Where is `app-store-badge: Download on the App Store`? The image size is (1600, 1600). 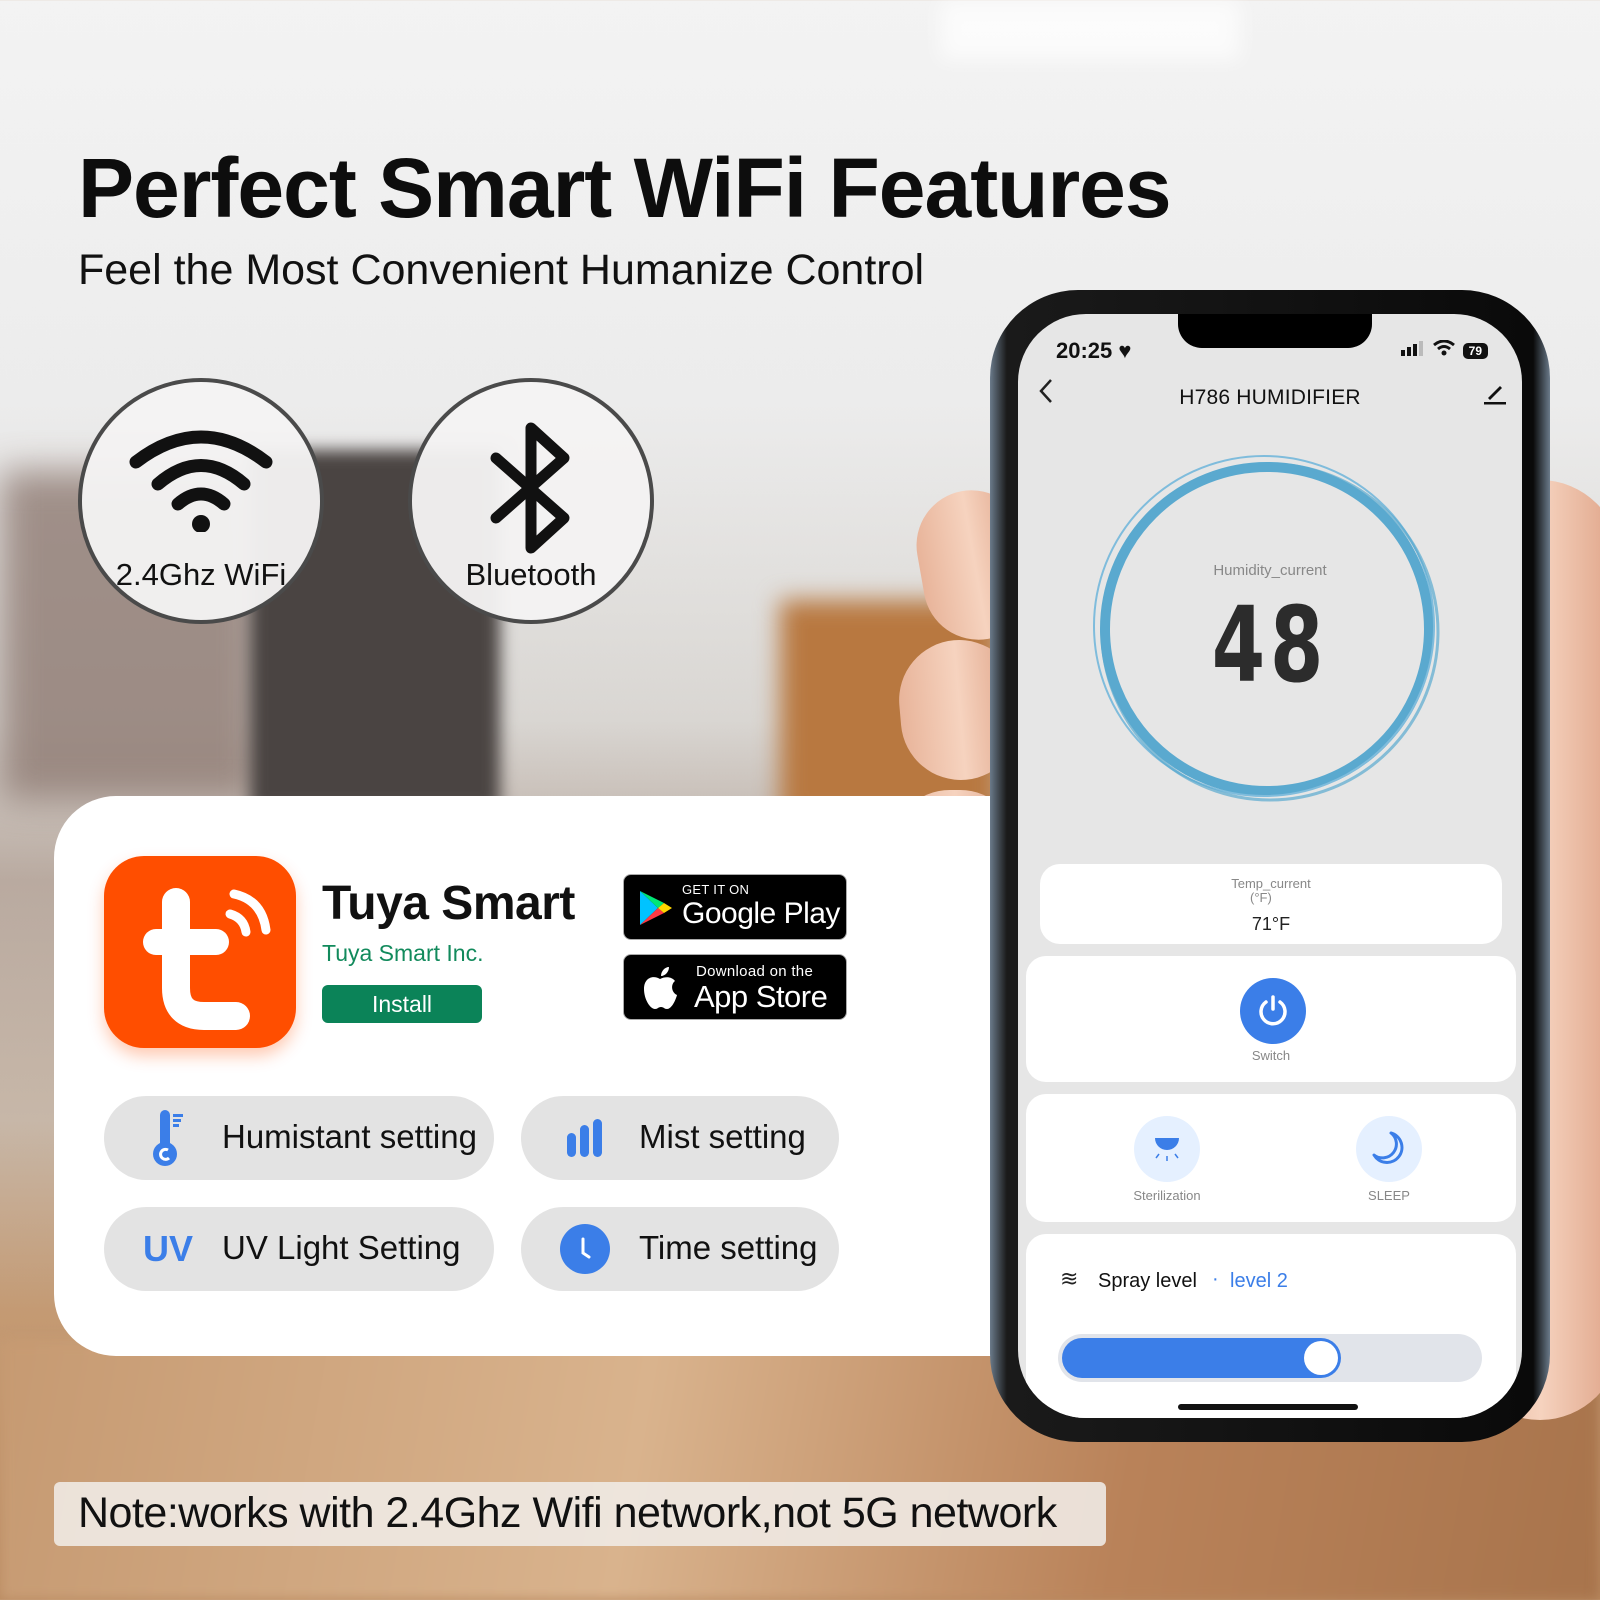 app-store-badge: Download on the App Store is located at coordinates (735, 987).